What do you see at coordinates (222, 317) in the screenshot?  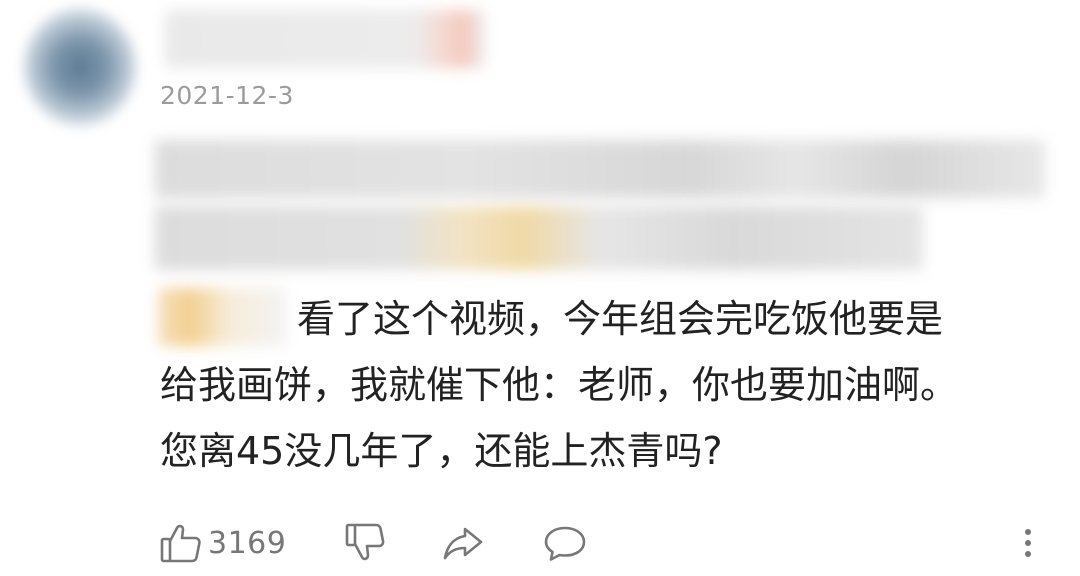 I see `redacted-emoji` at bounding box center [222, 317].